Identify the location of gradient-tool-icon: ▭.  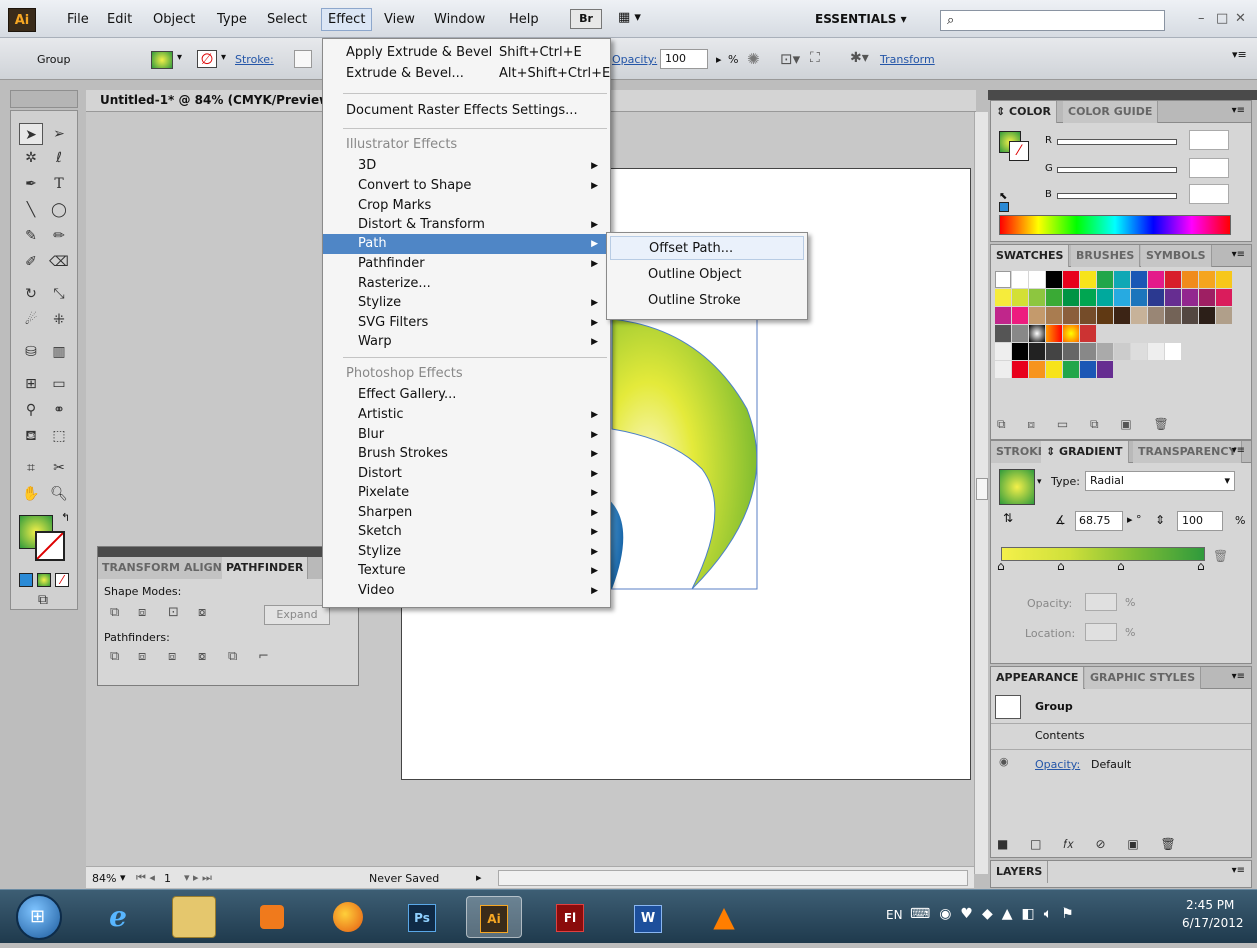
(59, 384).